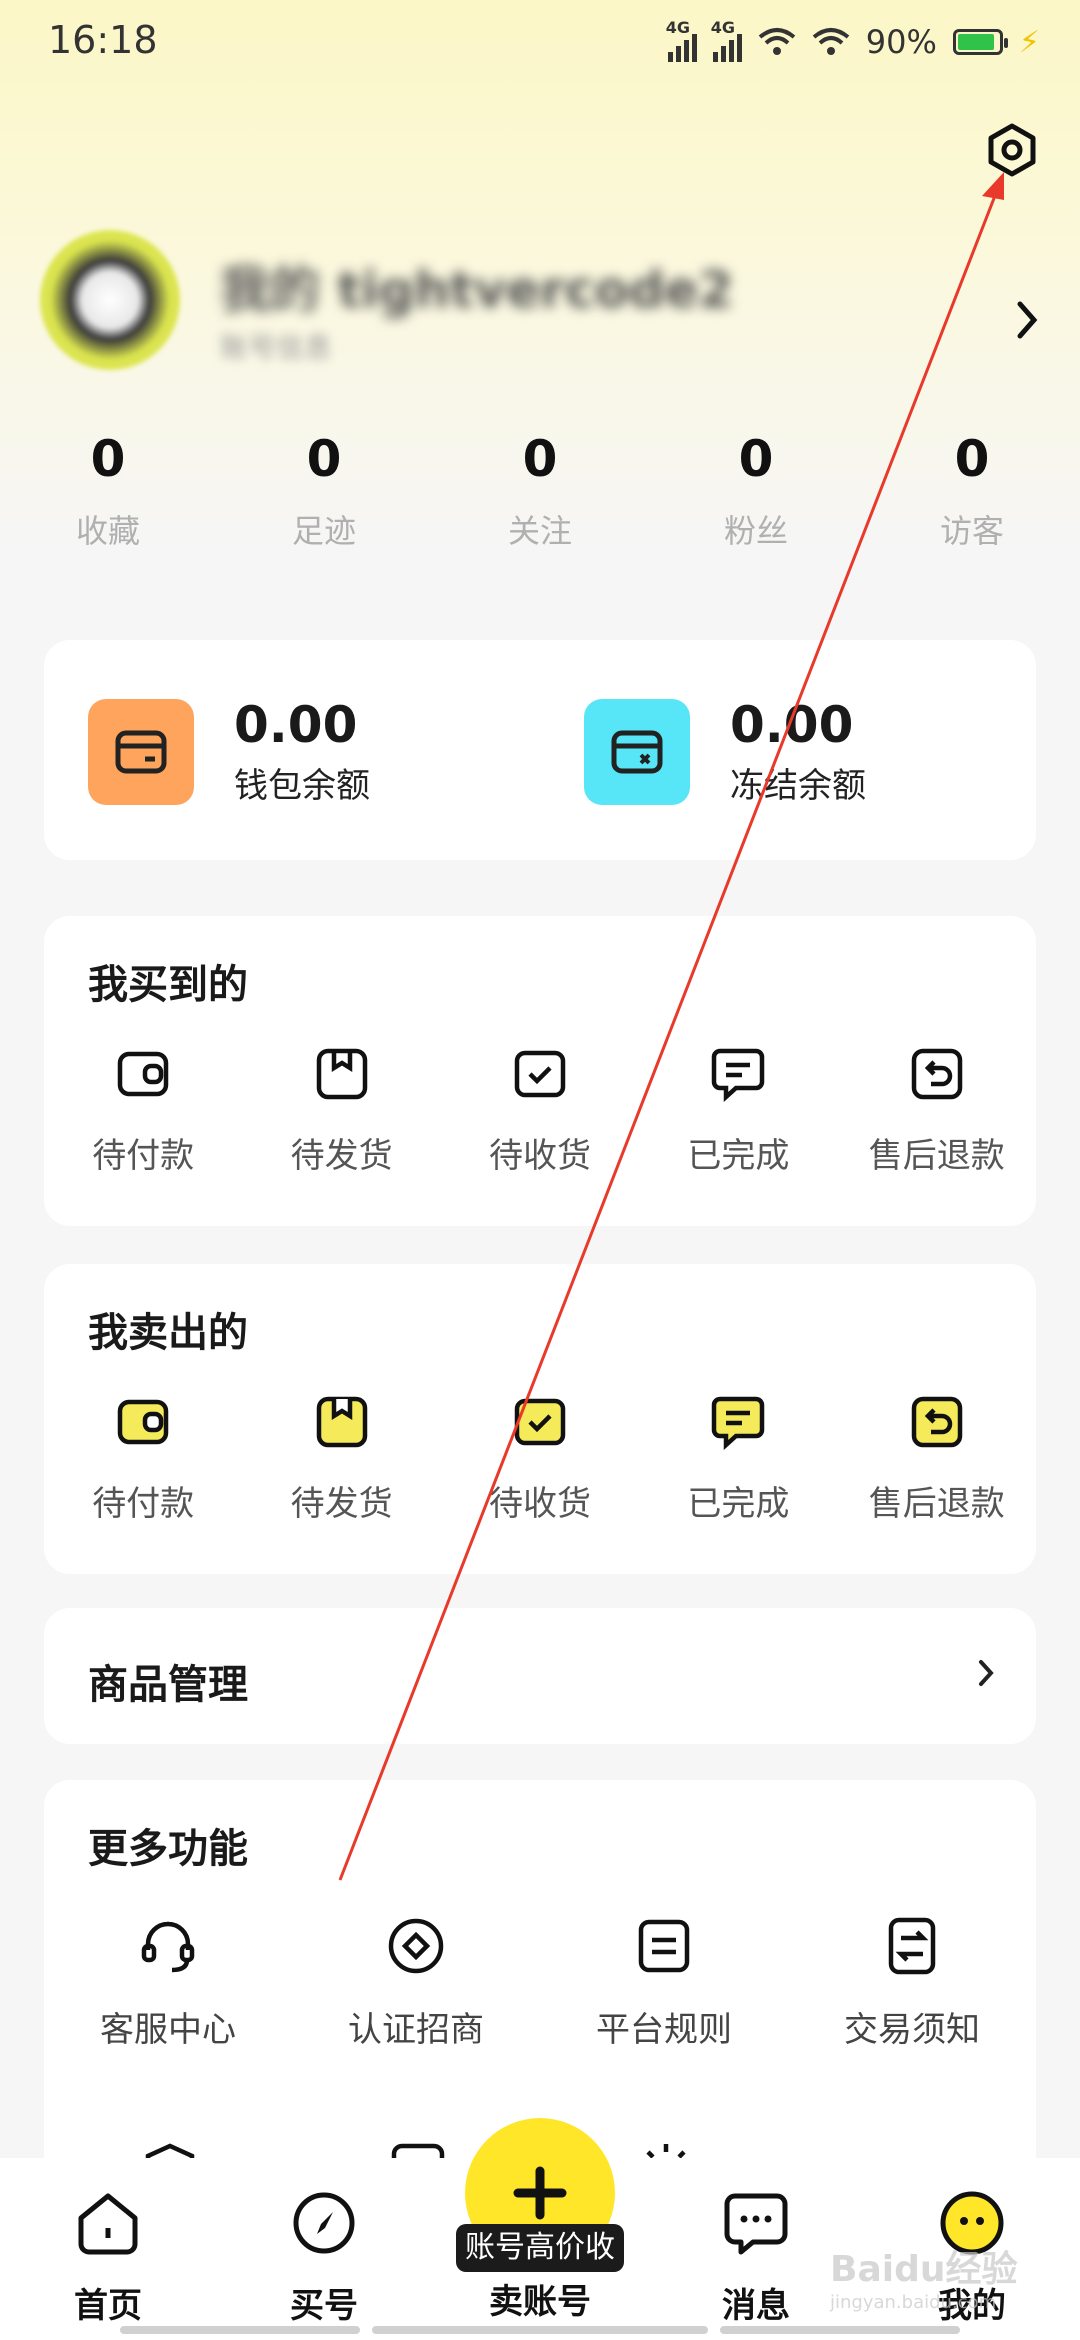  What do you see at coordinates (540, 1459) in the screenshot?
I see `sold-pending-receipt: 待收货` at bounding box center [540, 1459].